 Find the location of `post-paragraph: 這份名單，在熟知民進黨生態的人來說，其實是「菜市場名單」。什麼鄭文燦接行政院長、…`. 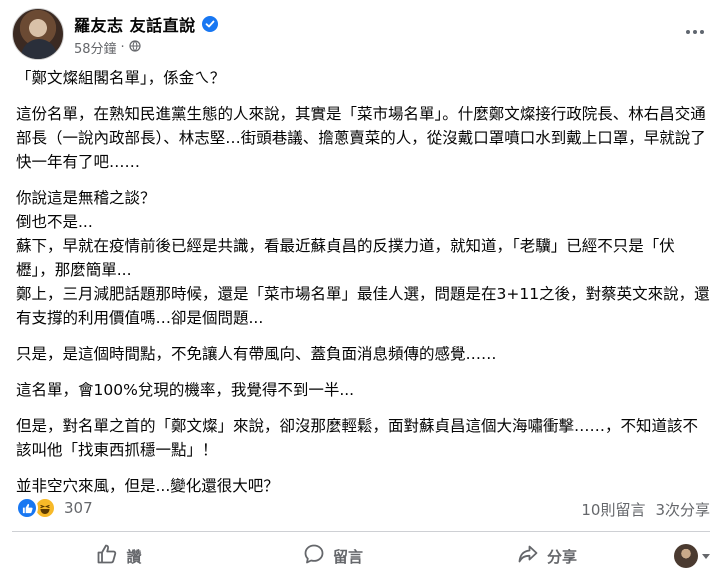

post-paragraph: 這份名單，在熟知民進黨生態的人來說，其實是「菜市場名單」。什麼鄭文燦接行政院長、… is located at coordinates (361, 138).